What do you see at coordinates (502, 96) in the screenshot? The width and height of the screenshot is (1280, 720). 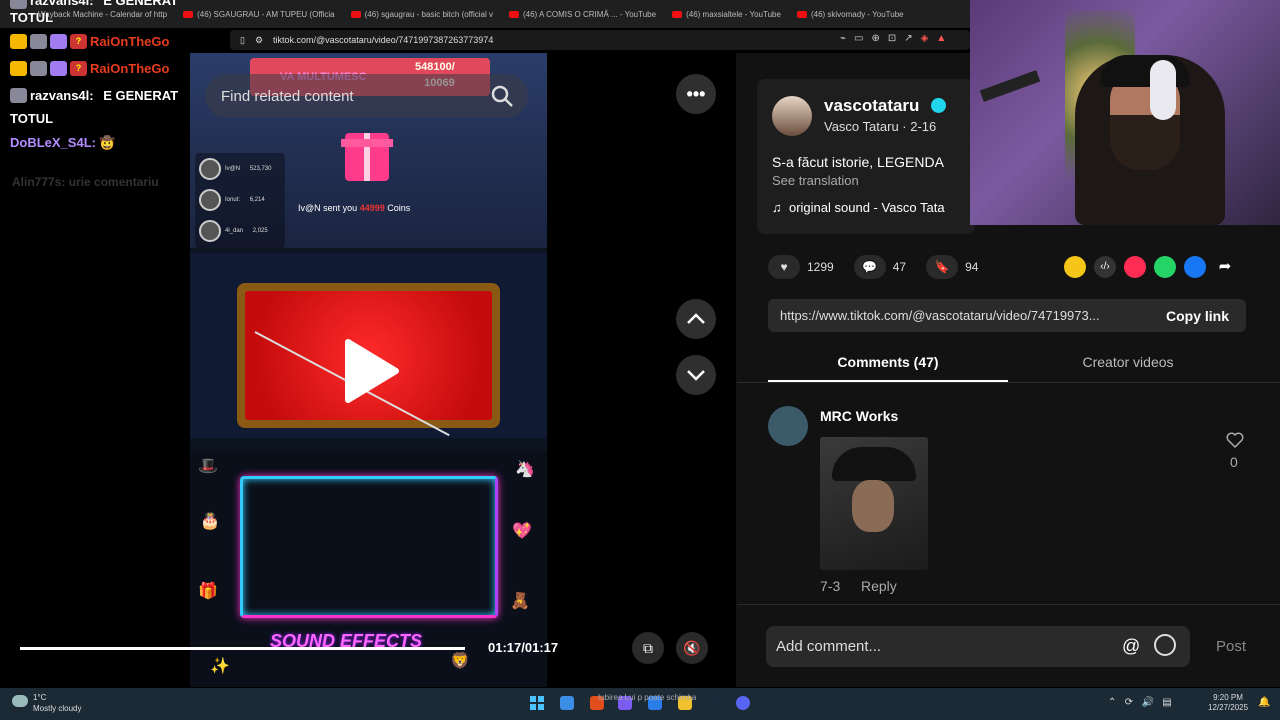 I see `search-icon` at bounding box center [502, 96].